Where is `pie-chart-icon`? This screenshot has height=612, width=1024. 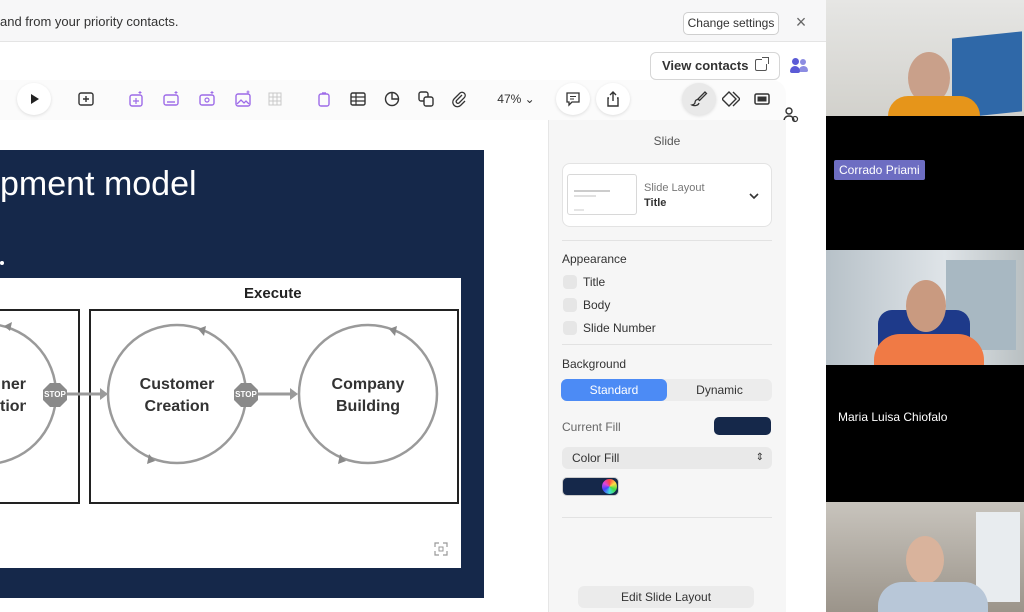 pie-chart-icon is located at coordinates (392, 99).